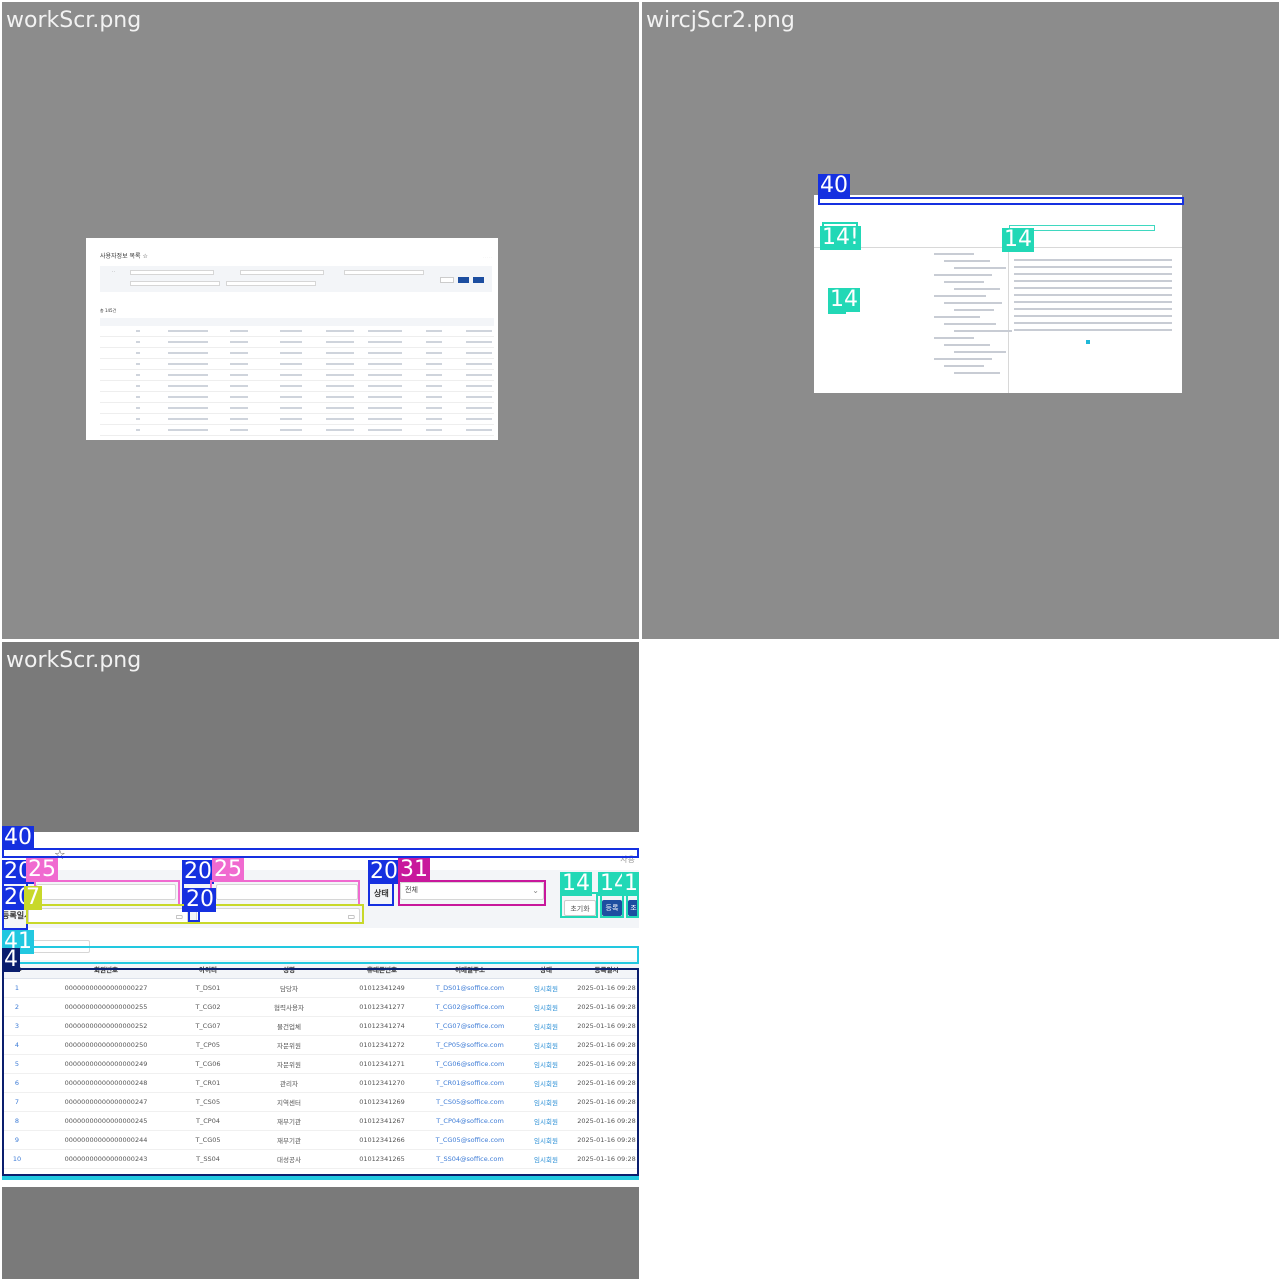 This screenshot has width=1280, height=1280. What do you see at coordinates (33, 897) in the screenshot?
I see `annotation-tag: 7` at bounding box center [33, 897].